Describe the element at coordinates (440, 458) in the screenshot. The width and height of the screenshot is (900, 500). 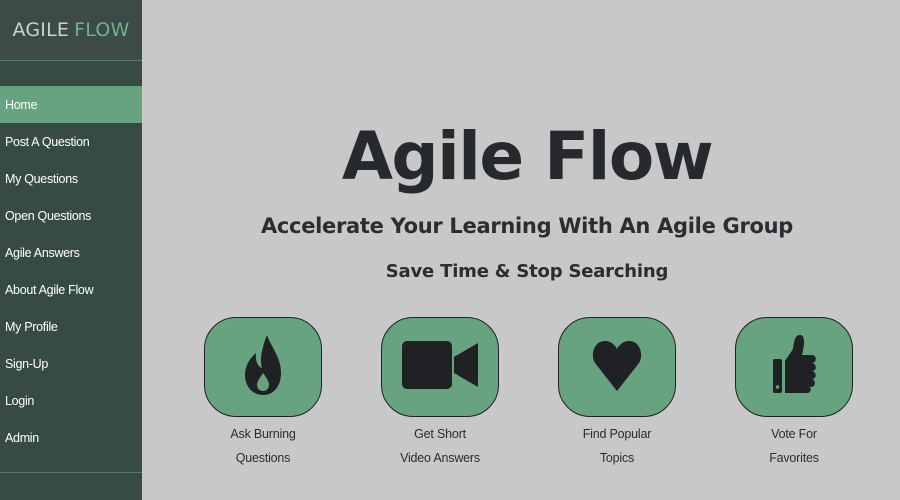
I see `feature-label-line2: Video Answers` at that location.